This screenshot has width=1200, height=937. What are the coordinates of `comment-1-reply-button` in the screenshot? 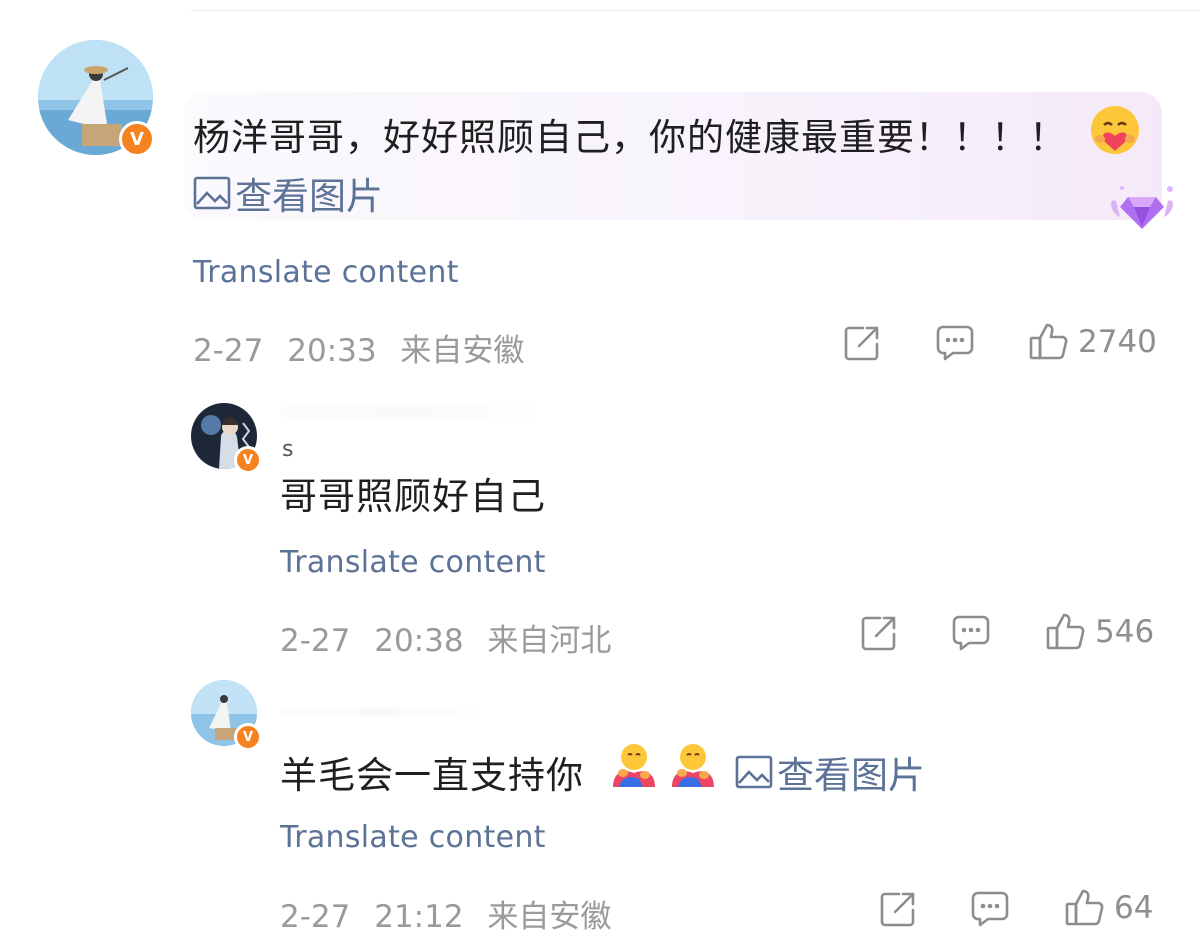 It's located at (955, 343).